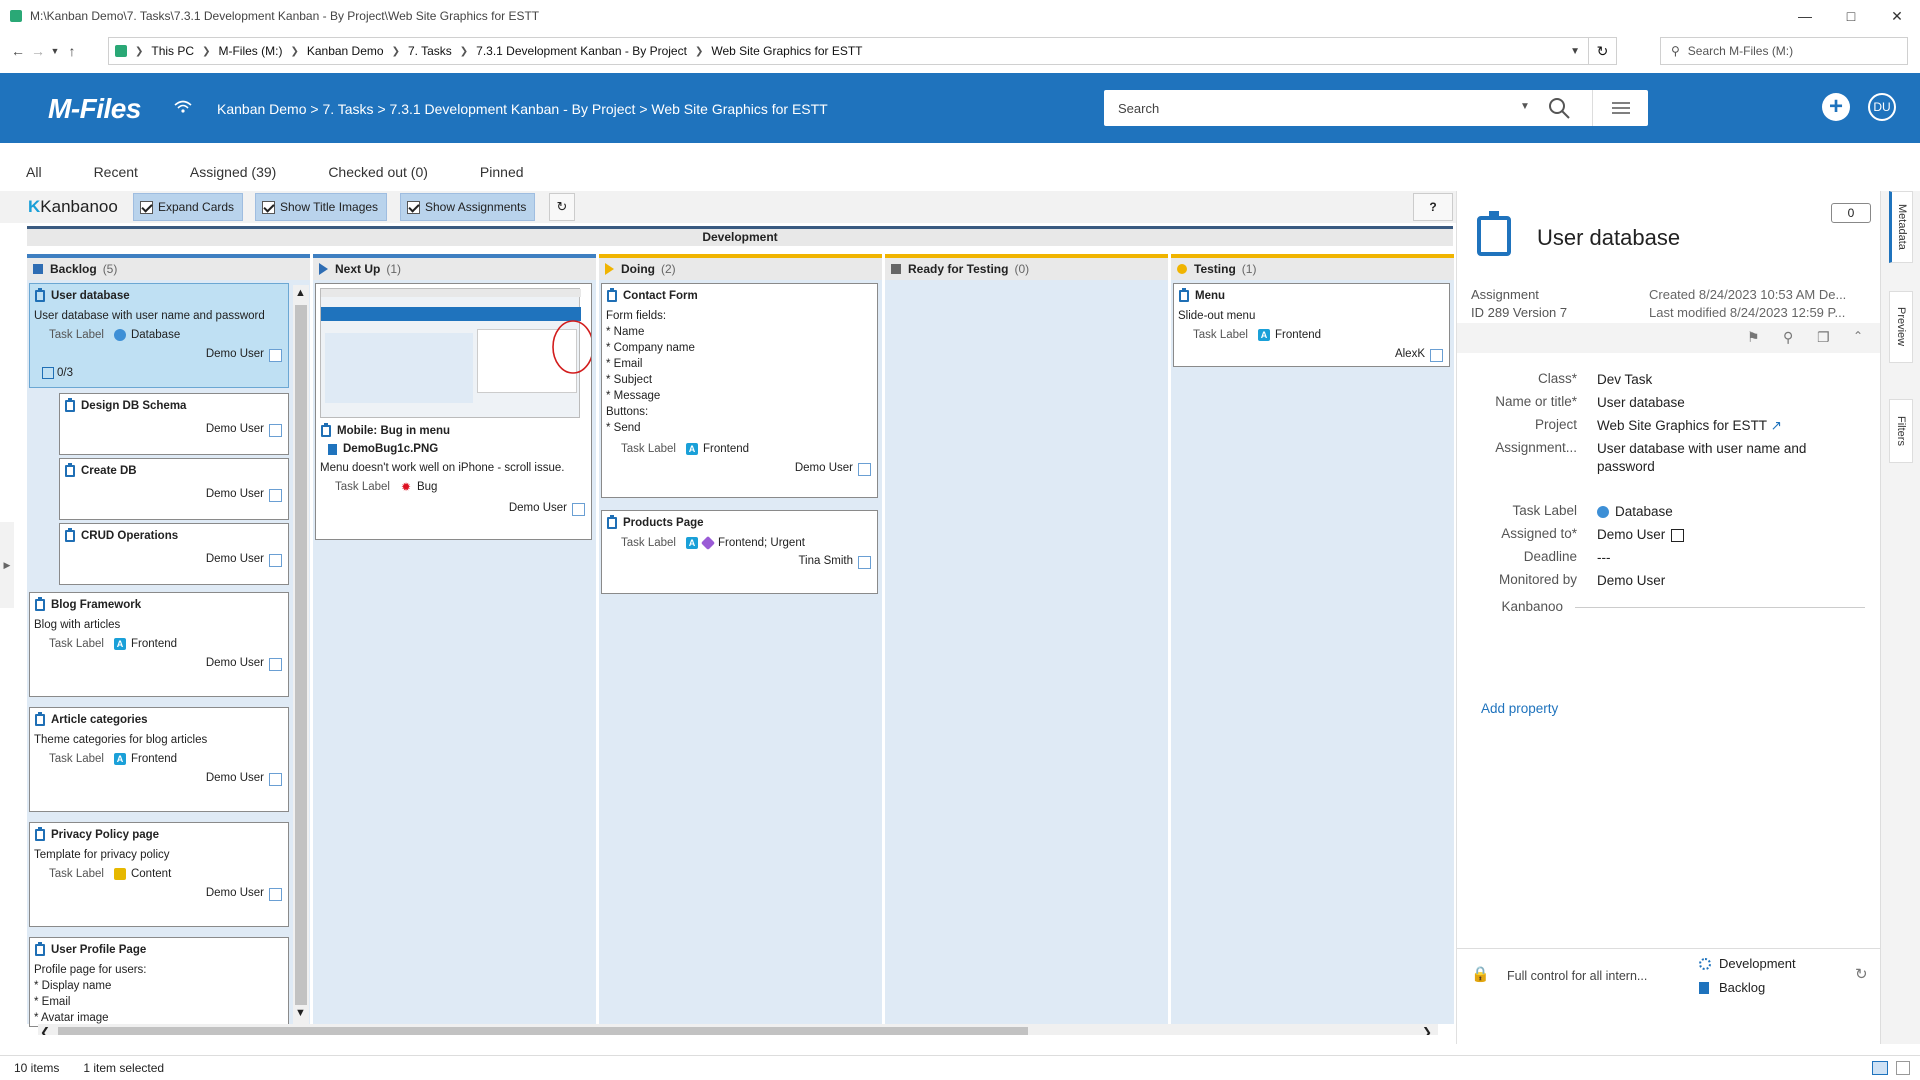 This screenshot has width=1920, height=1080. Describe the element at coordinates (786, 51) in the screenshot. I see `crumb-web-site: Web Site Graphics for ESTT` at that location.